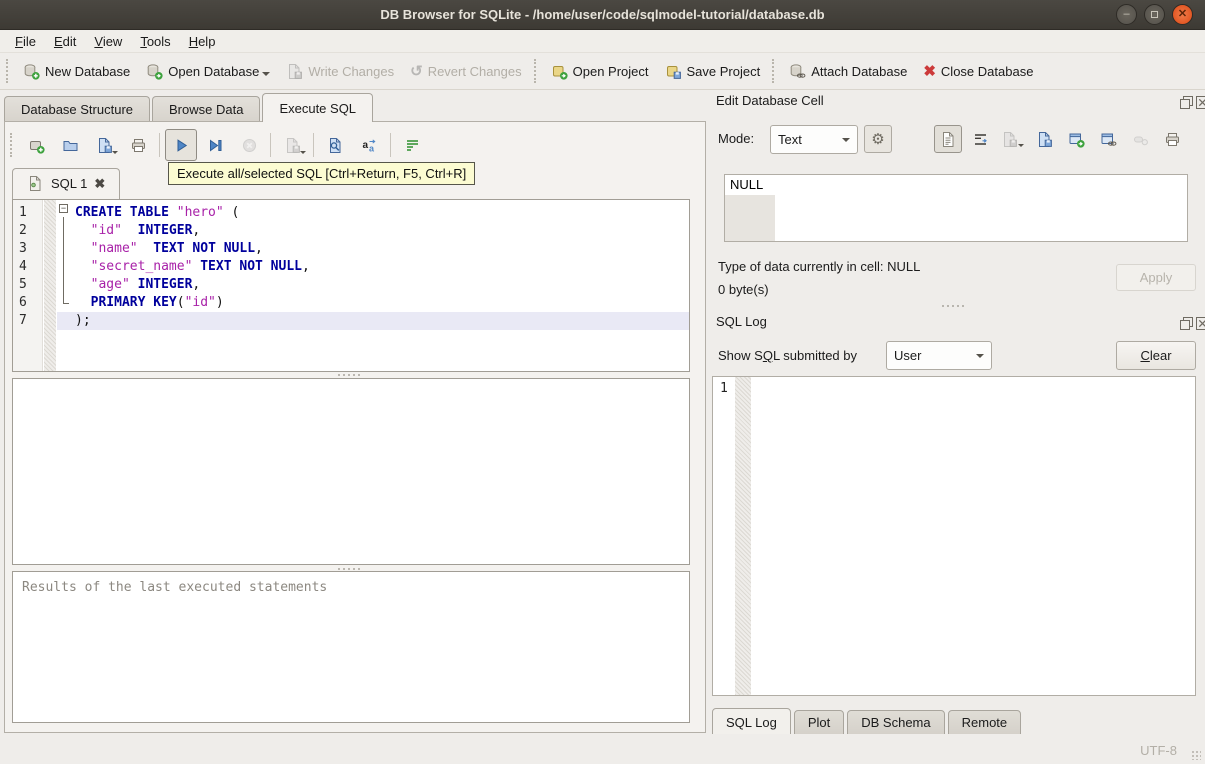  What do you see at coordinates (349, 375) in the screenshot?
I see `splitter-handle` at bounding box center [349, 375].